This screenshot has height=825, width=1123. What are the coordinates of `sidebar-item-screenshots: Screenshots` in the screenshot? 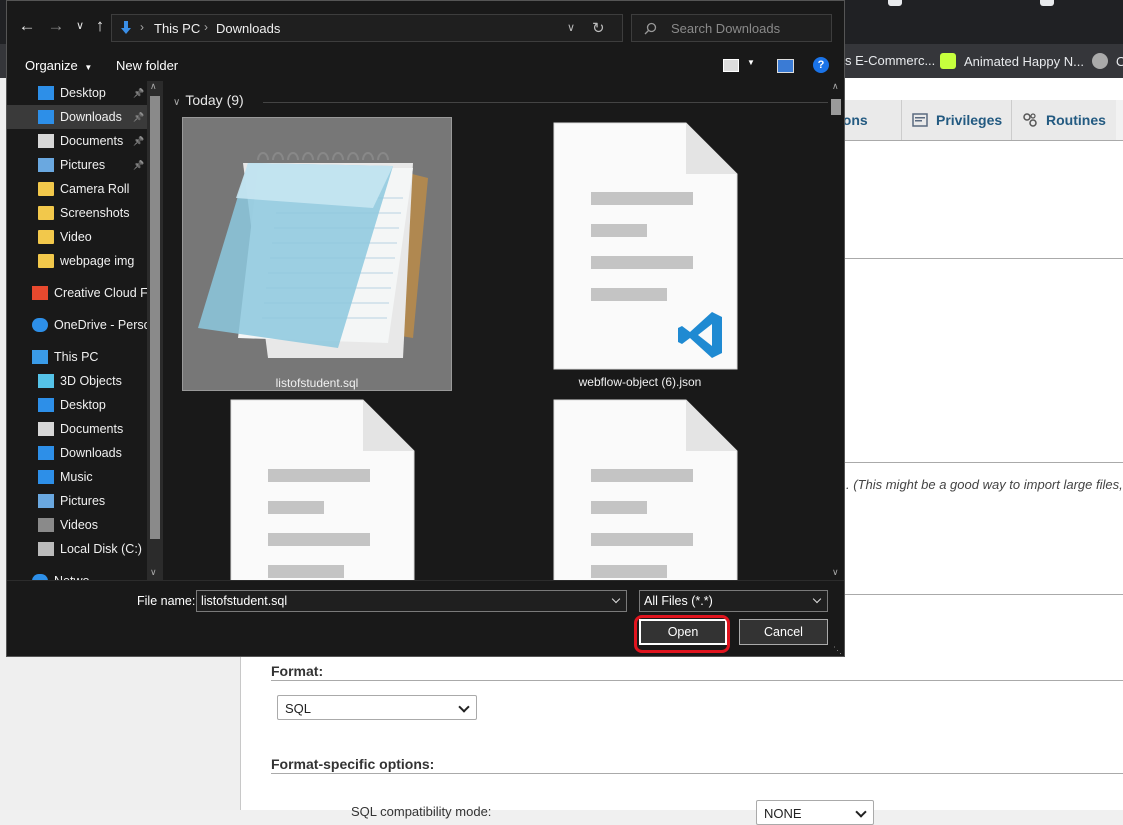 It's located at (77, 213).